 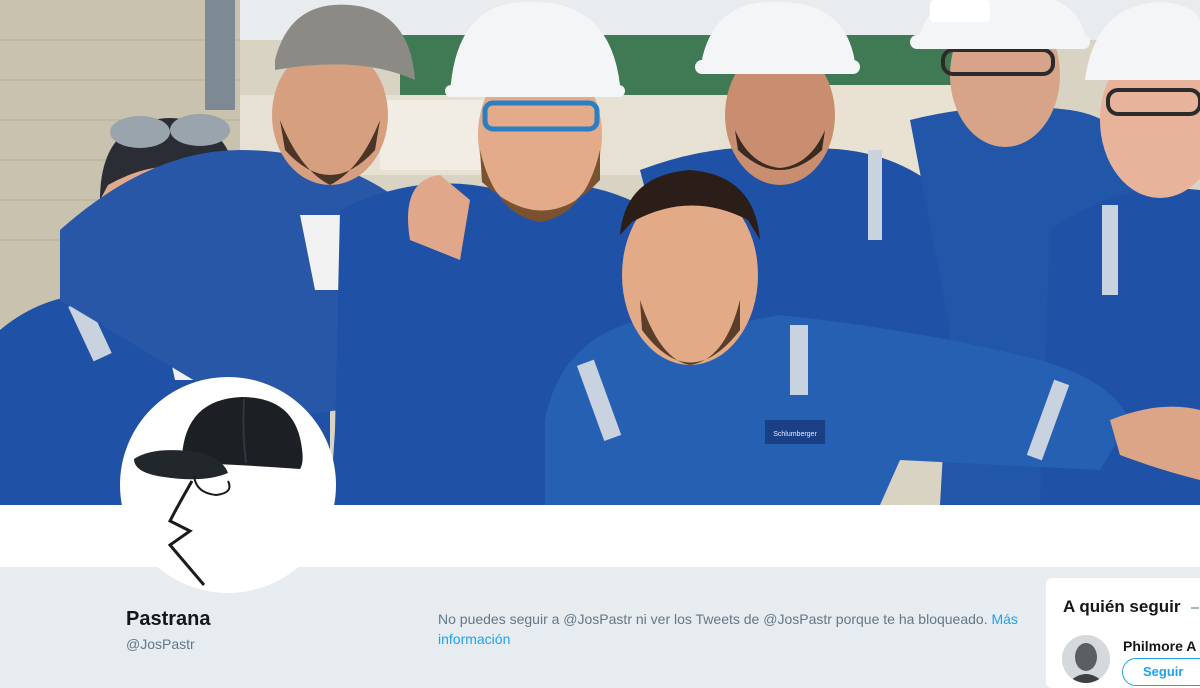 I want to click on separator-dot, so click(x=1195, y=608).